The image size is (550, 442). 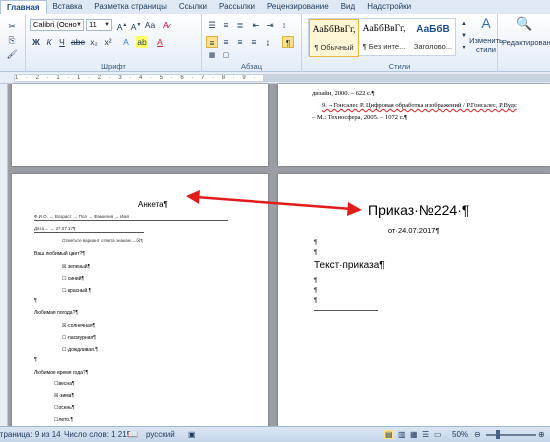 I want to click on grow-font-icon: A▲, so click(x=122, y=25).